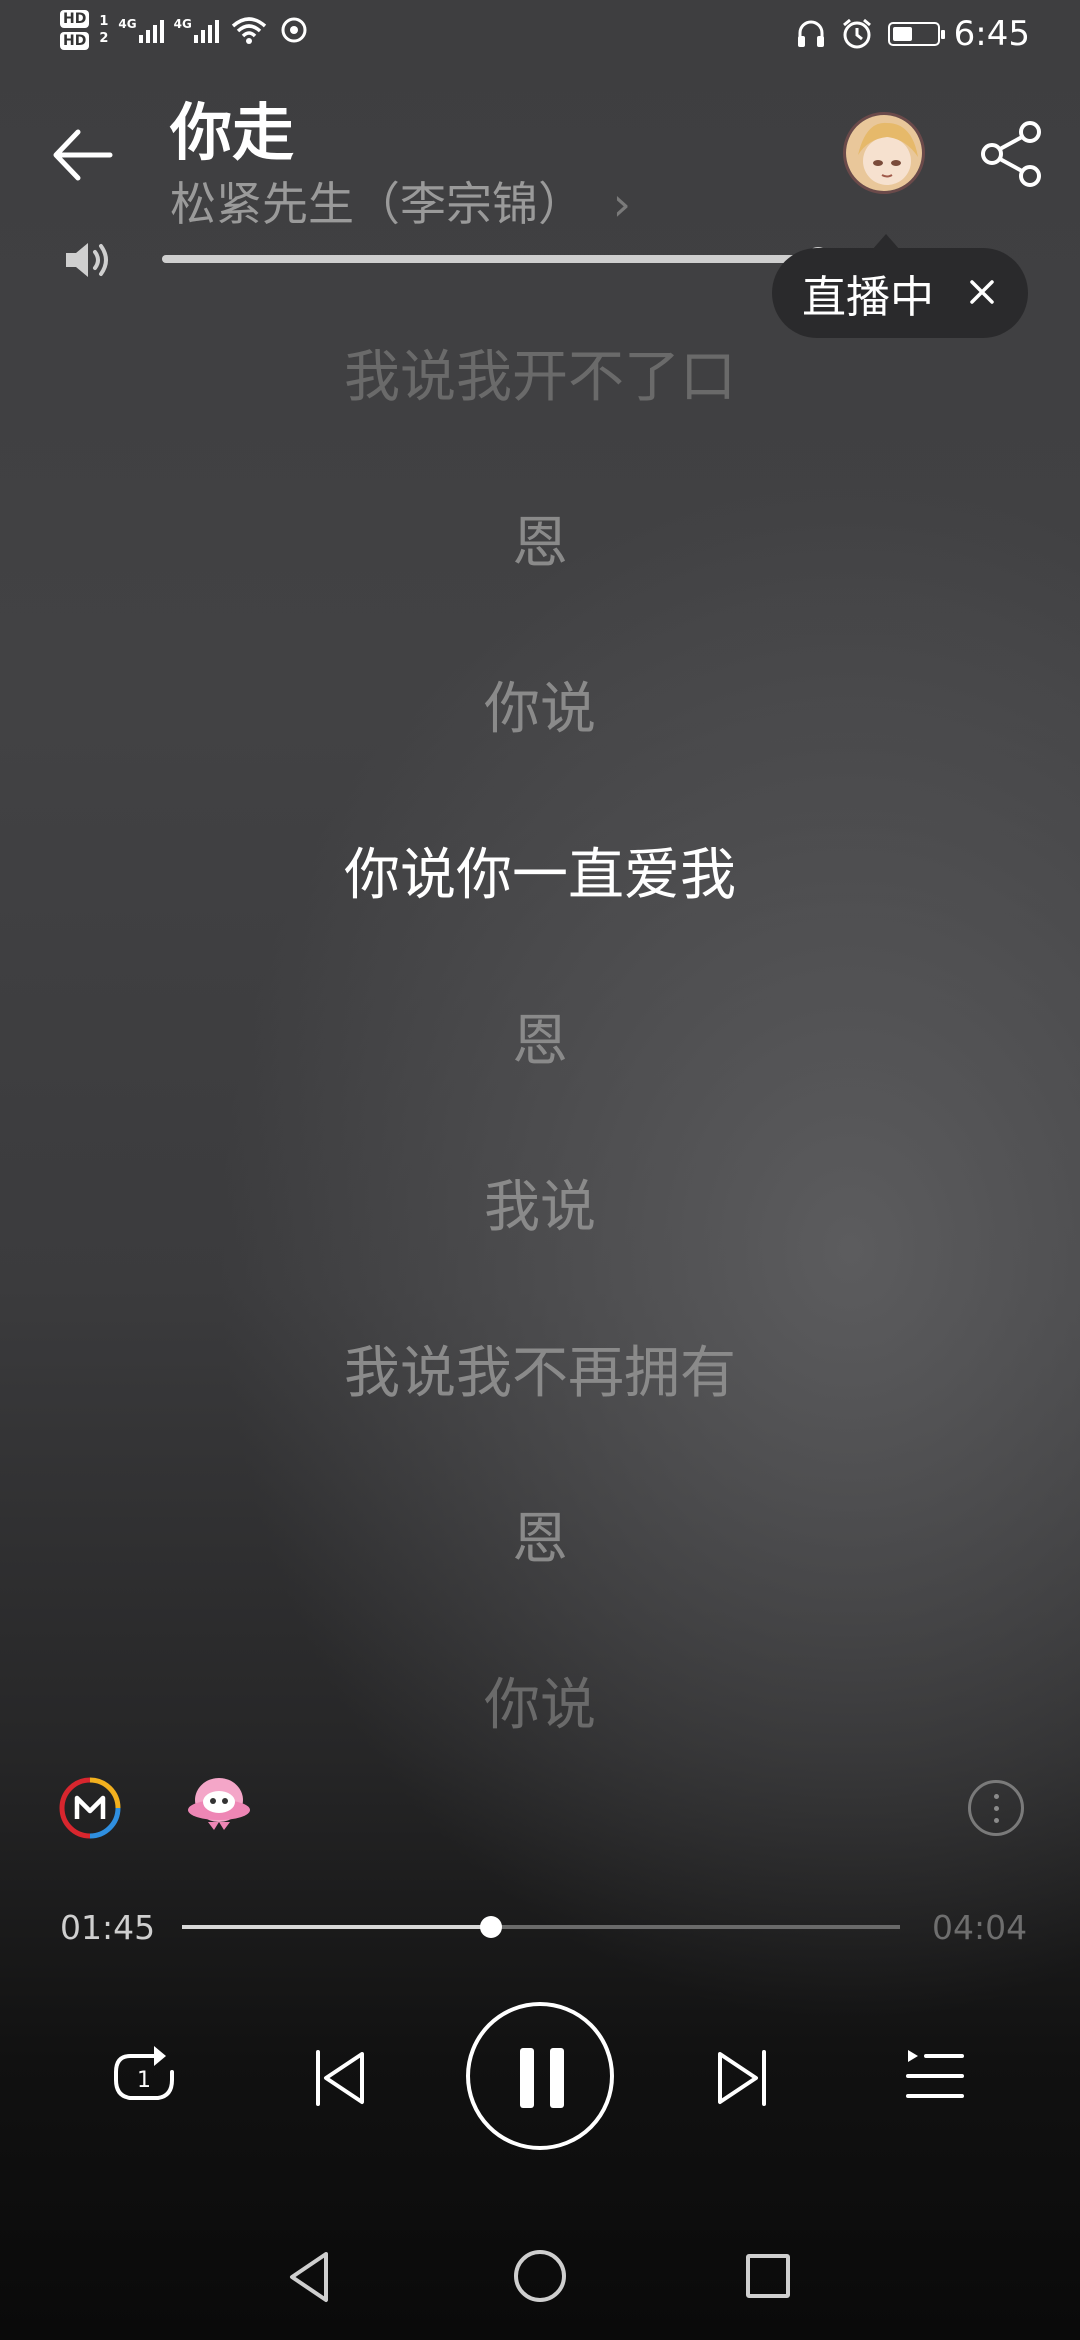 The height and width of the screenshot is (2340, 1080). Describe the element at coordinates (491, 1927) in the screenshot. I see `progress-handle` at that location.